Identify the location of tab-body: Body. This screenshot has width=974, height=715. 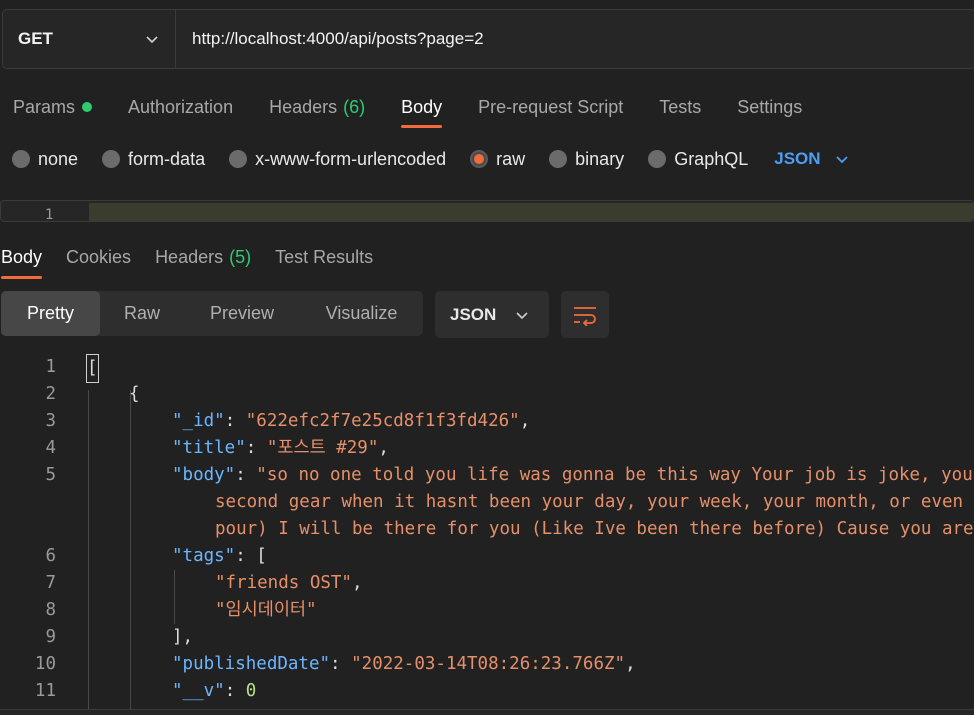
(422, 107).